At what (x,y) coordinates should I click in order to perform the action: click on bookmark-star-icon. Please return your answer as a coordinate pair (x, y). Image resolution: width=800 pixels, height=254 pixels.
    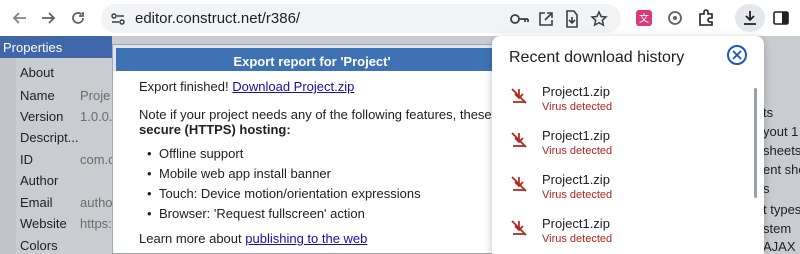
    Looking at the image, I should click on (599, 19).